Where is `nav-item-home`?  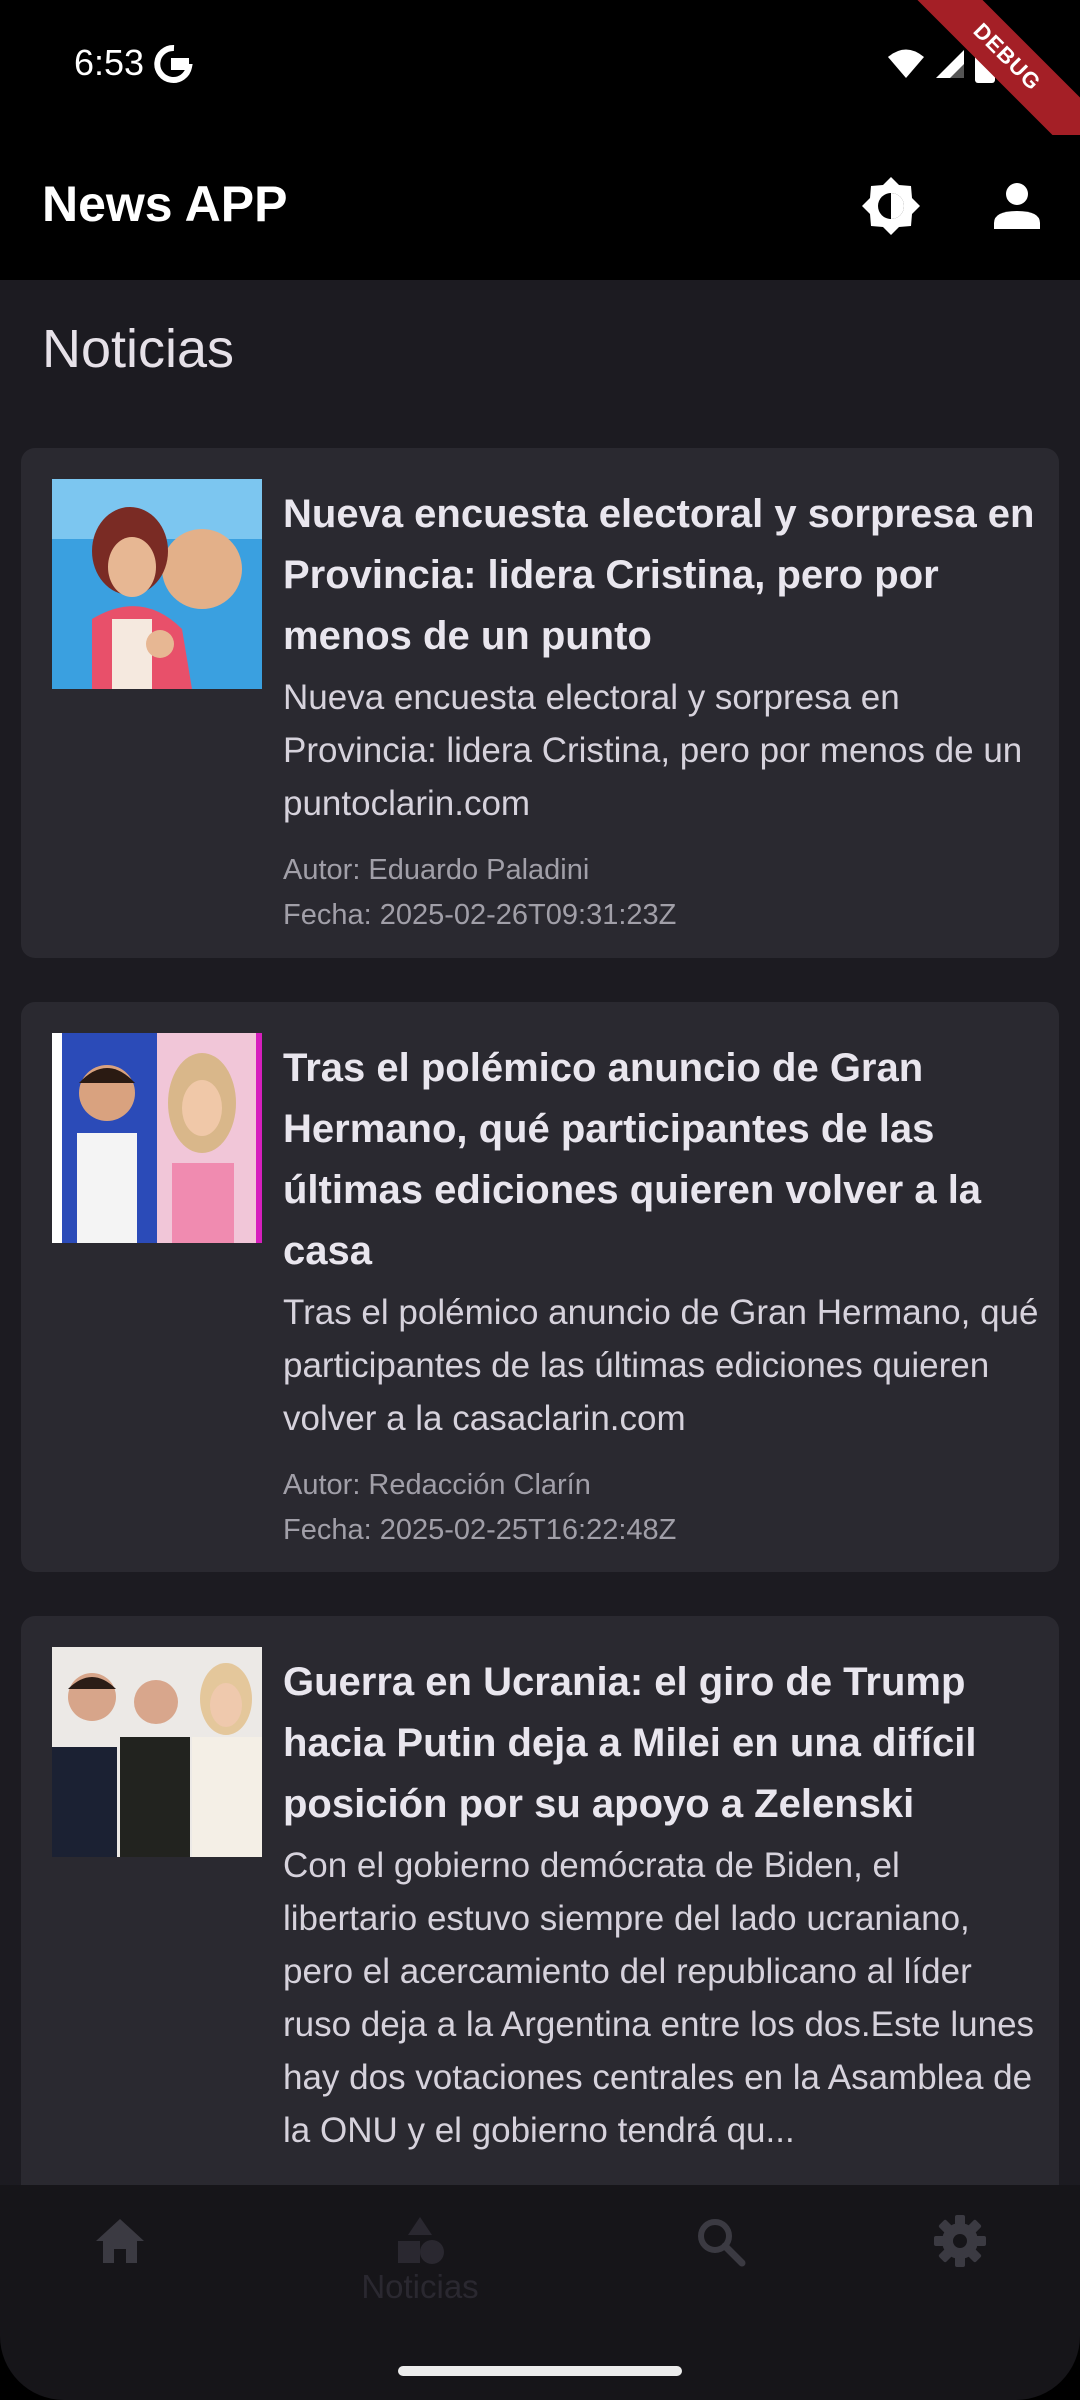
nav-item-home is located at coordinates (120, 2273).